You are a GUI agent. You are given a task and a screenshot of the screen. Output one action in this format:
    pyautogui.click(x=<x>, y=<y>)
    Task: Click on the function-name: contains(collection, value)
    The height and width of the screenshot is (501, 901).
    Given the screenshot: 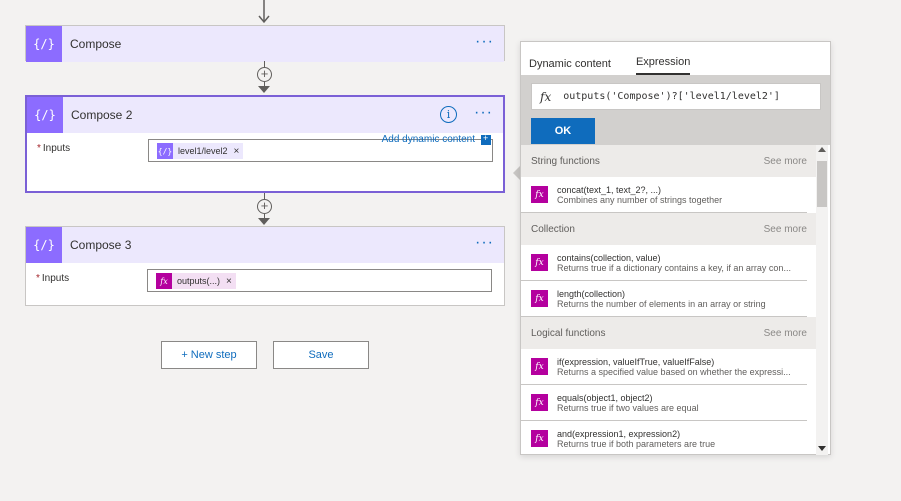 What is the action you would take?
    pyautogui.click(x=609, y=257)
    